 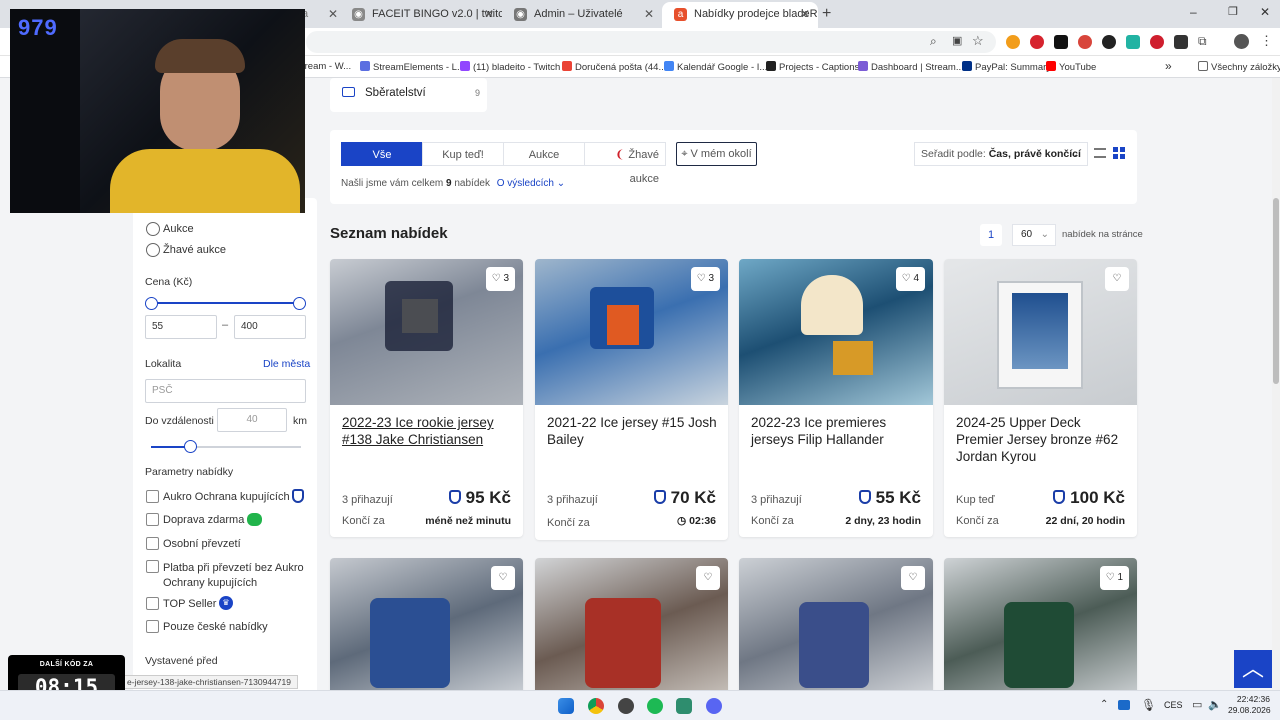 What do you see at coordinates (596, 706) in the screenshot?
I see `chrome-icon` at bounding box center [596, 706].